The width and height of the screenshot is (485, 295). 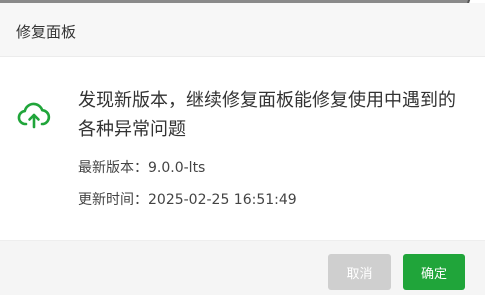 I want to click on update-message: 发现新版本，继续修复面板能修复使用中遇到的各种异常问题, so click(x=267, y=115).